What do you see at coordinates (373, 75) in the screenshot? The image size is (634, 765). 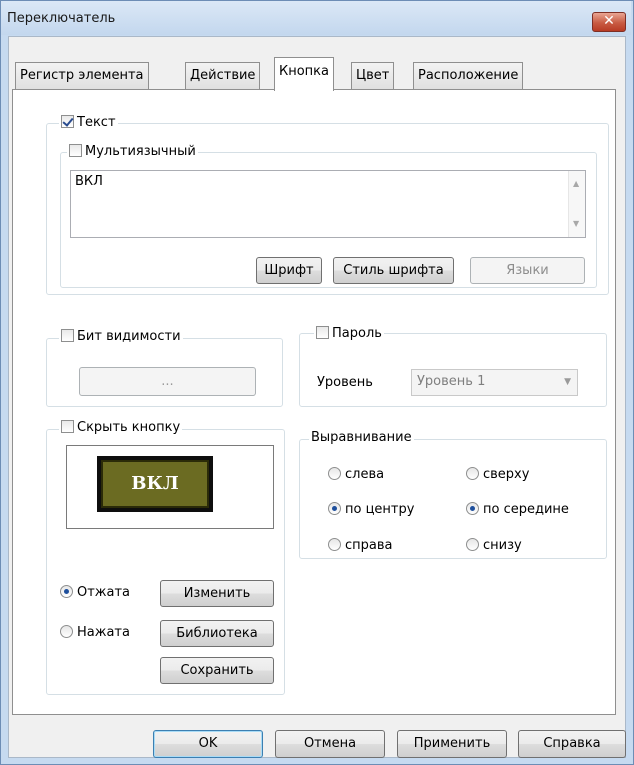 I see `tab-color: Цвет` at bounding box center [373, 75].